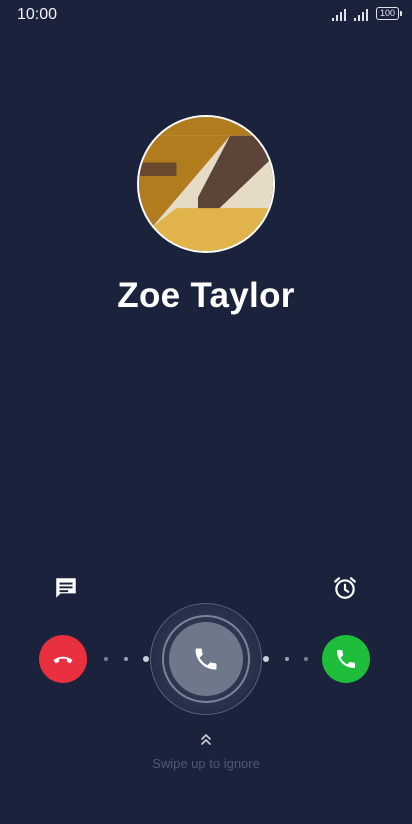  I want to click on status-bar: 10:00 100, so click(206, 15).